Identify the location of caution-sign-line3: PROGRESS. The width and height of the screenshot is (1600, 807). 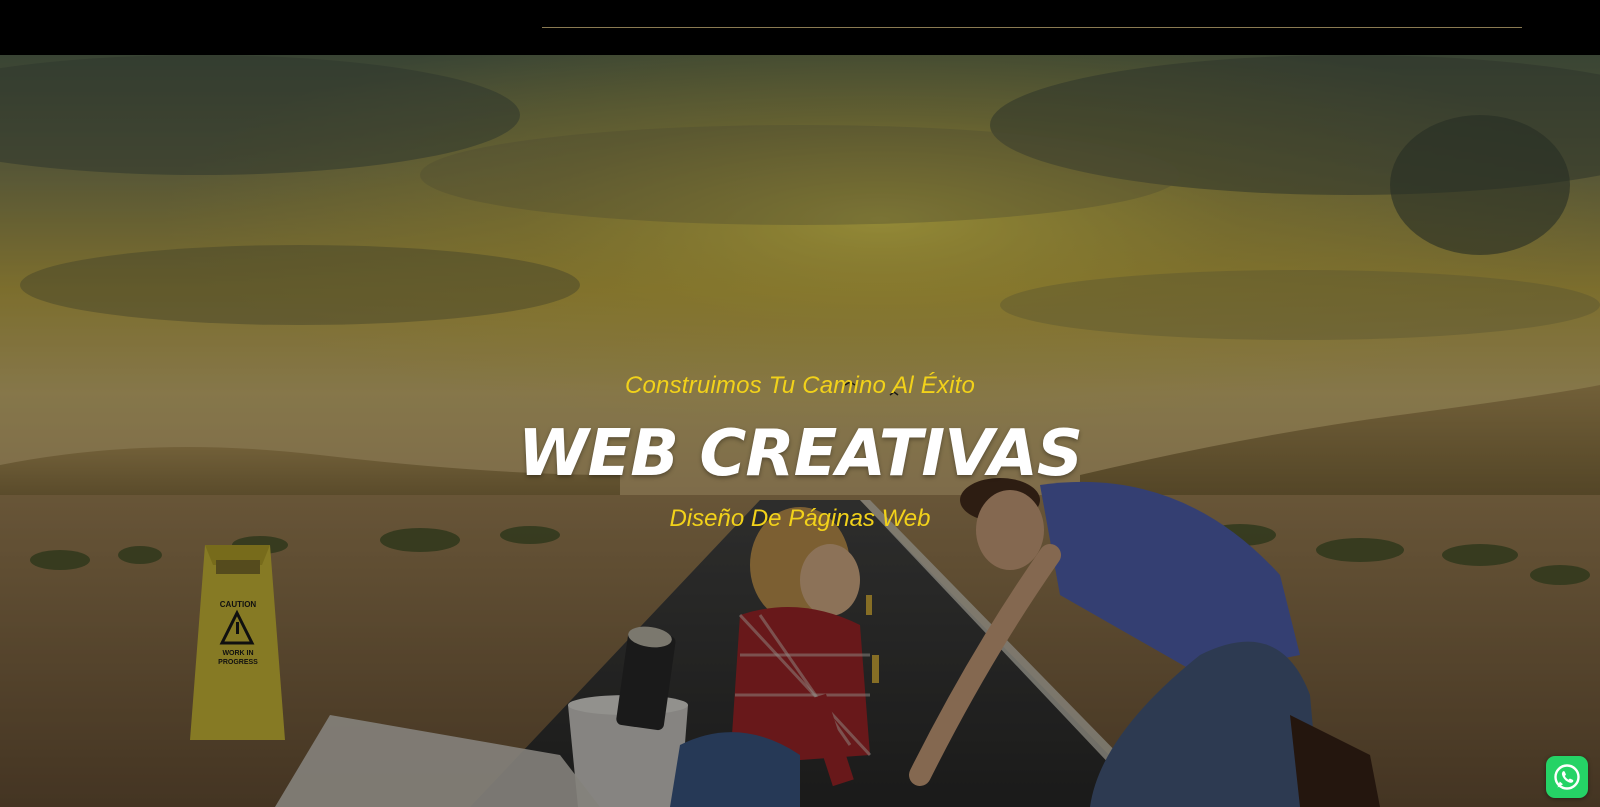
(238, 662).